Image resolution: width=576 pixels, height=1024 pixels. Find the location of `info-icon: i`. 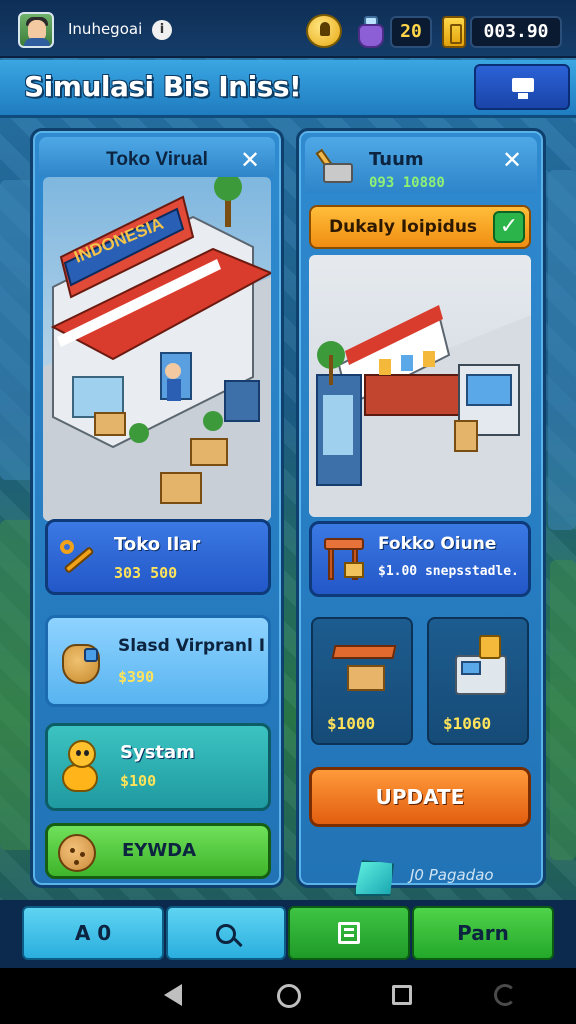

info-icon: i is located at coordinates (162, 30).